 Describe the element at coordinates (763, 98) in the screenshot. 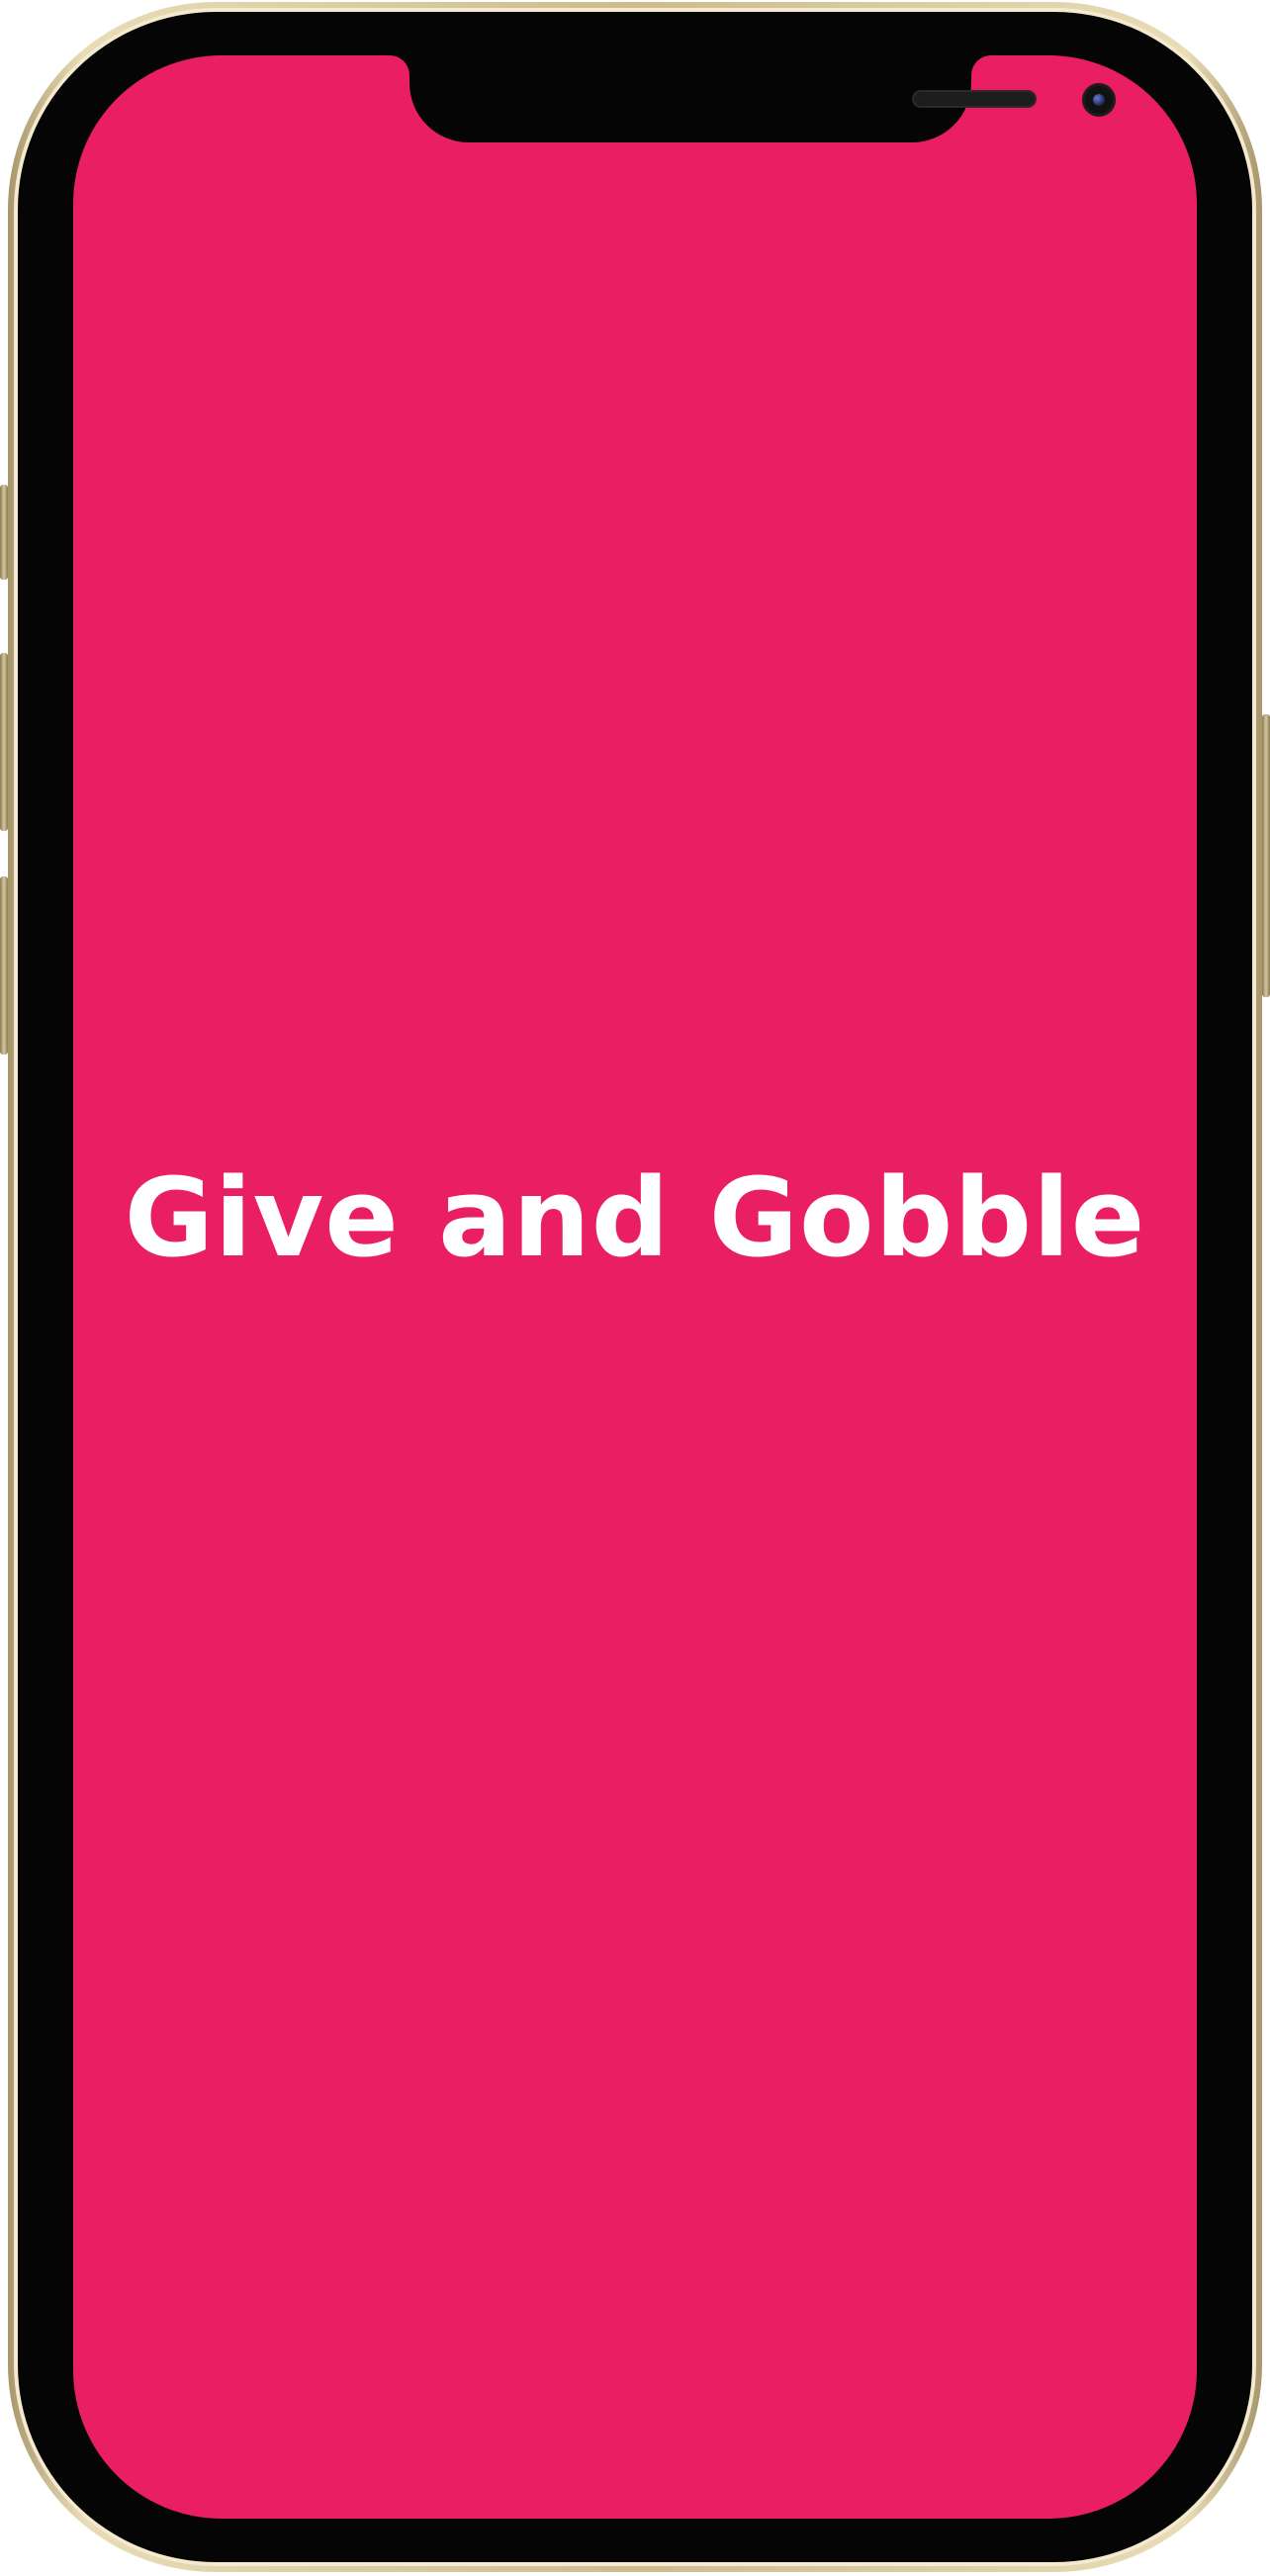

I see `notch` at that location.